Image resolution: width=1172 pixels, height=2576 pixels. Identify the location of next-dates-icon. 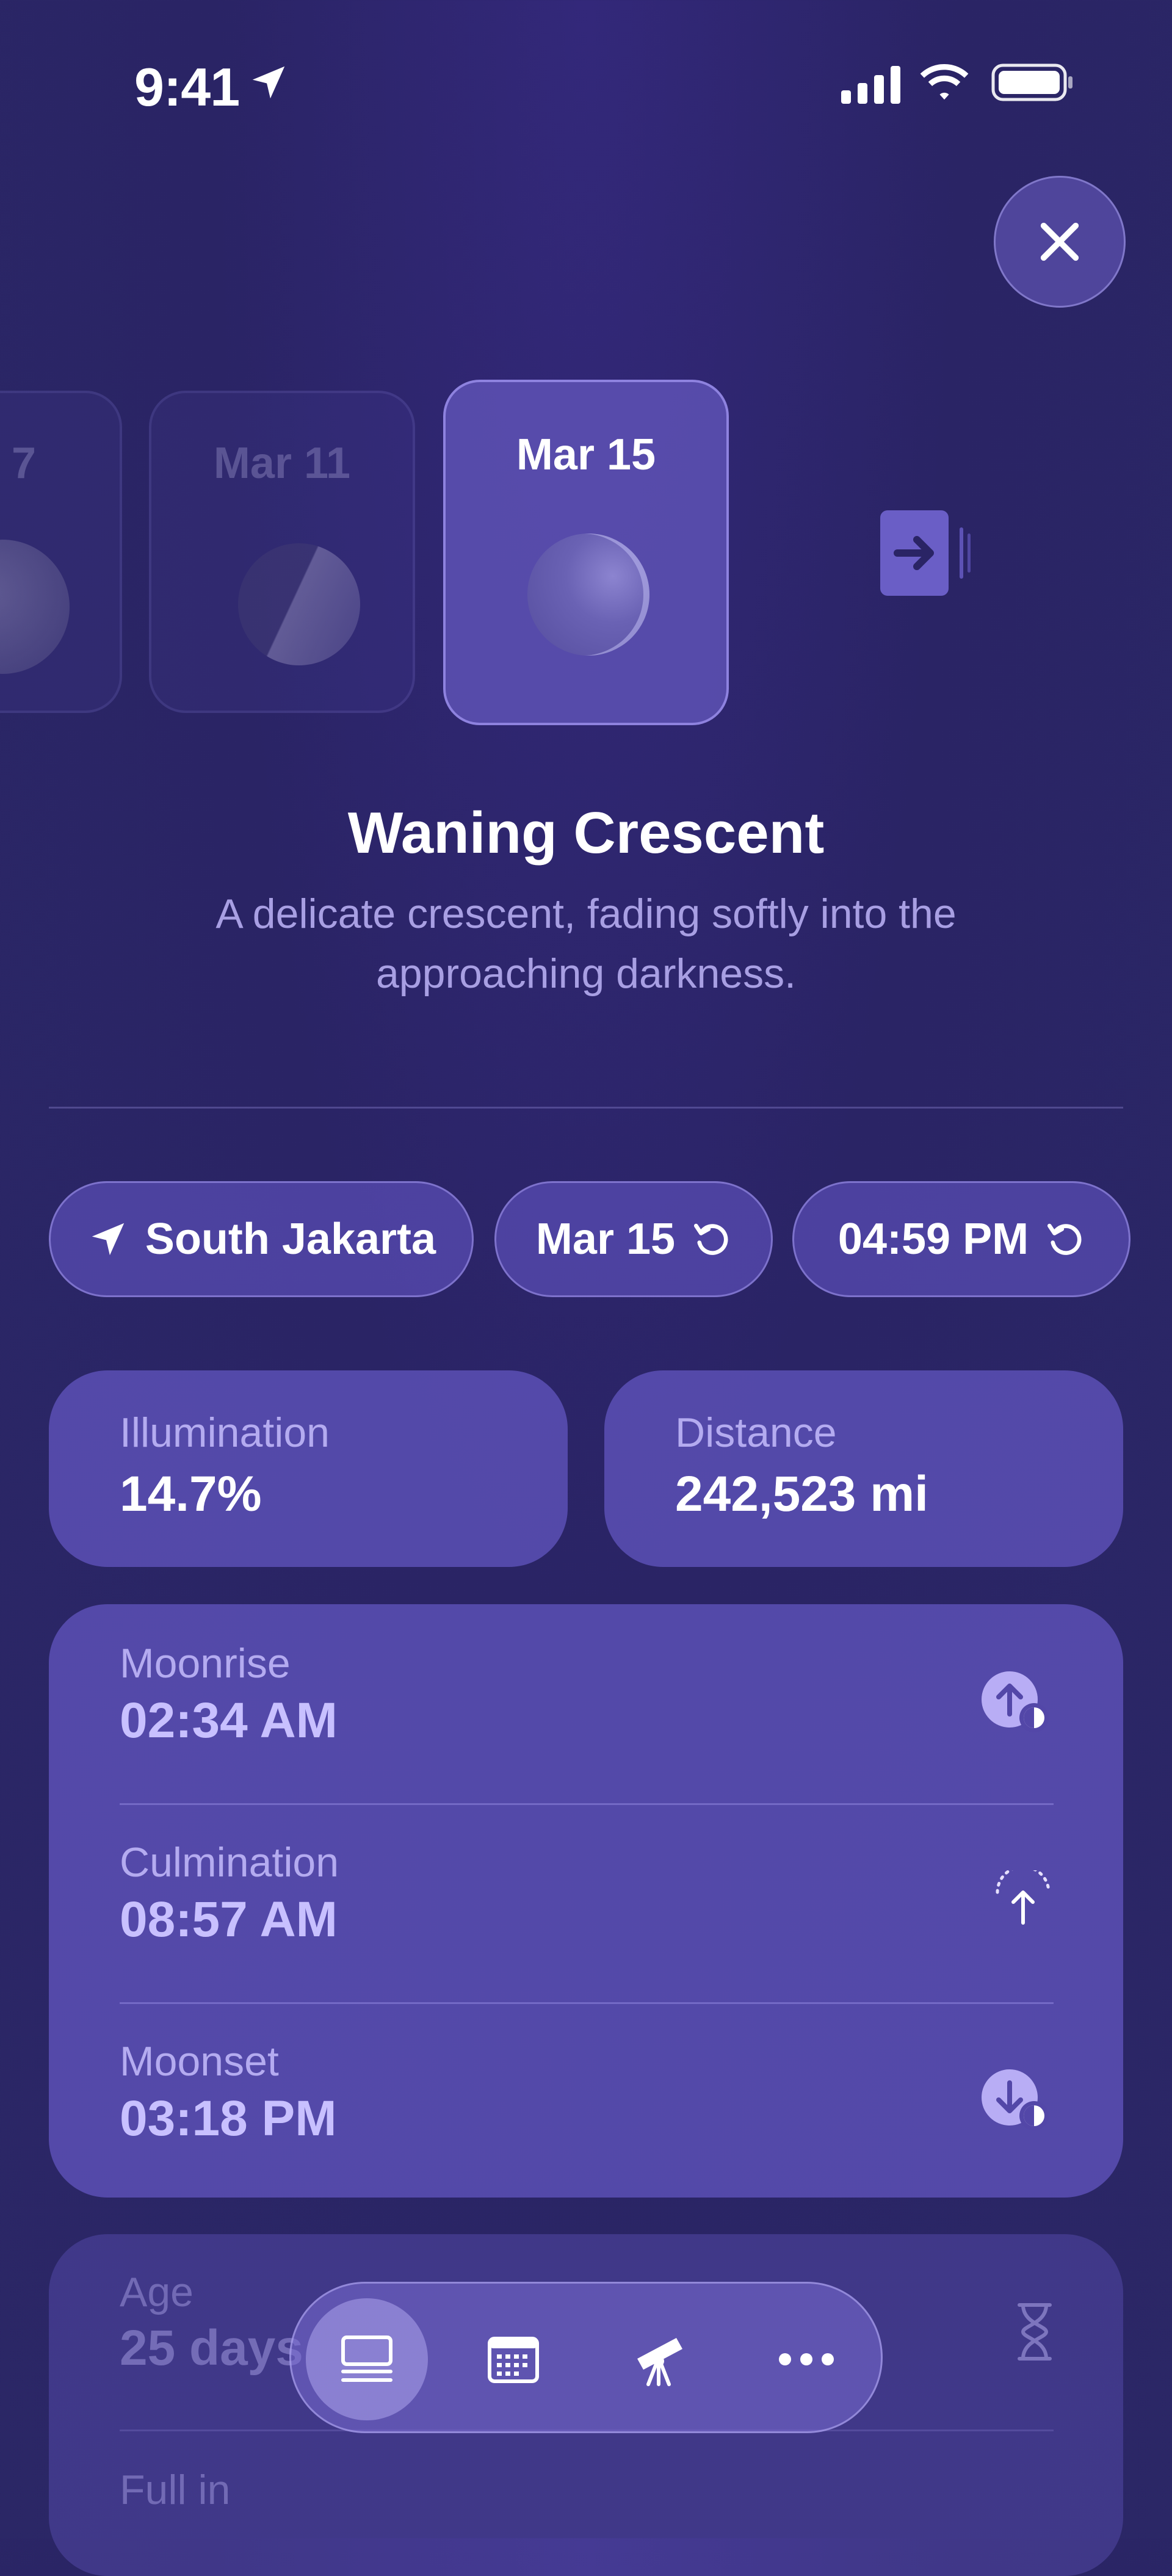
(929, 553).